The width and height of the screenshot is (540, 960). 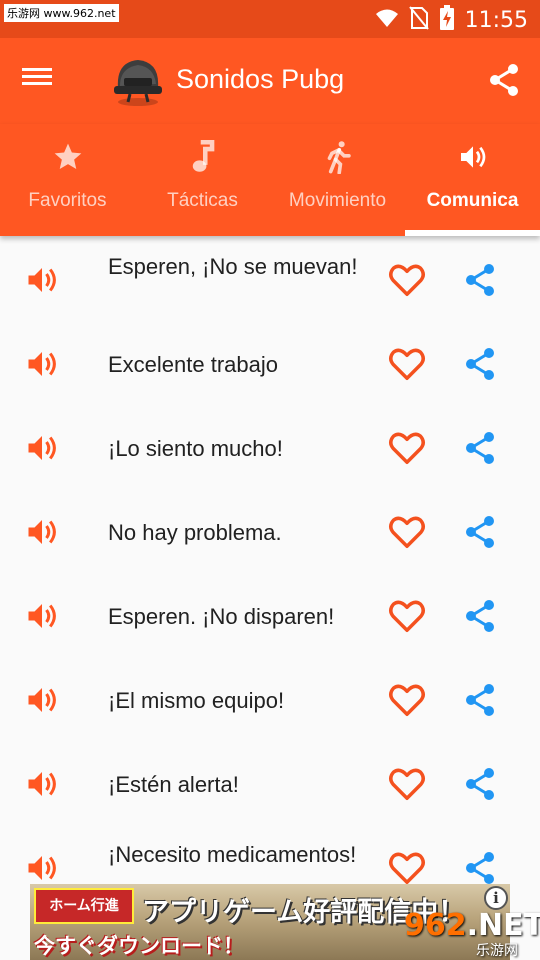 What do you see at coordinates (496, 20) in the screenshot?
I see `clock: 11:55` at bounding box center [496, 20].